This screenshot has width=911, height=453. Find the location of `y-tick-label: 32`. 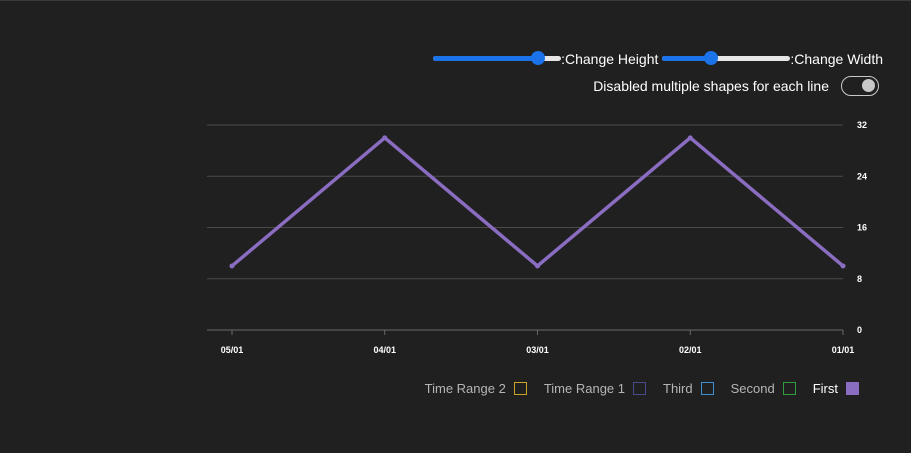

y-tick-label: 32 is located at coordinates (862, 125).